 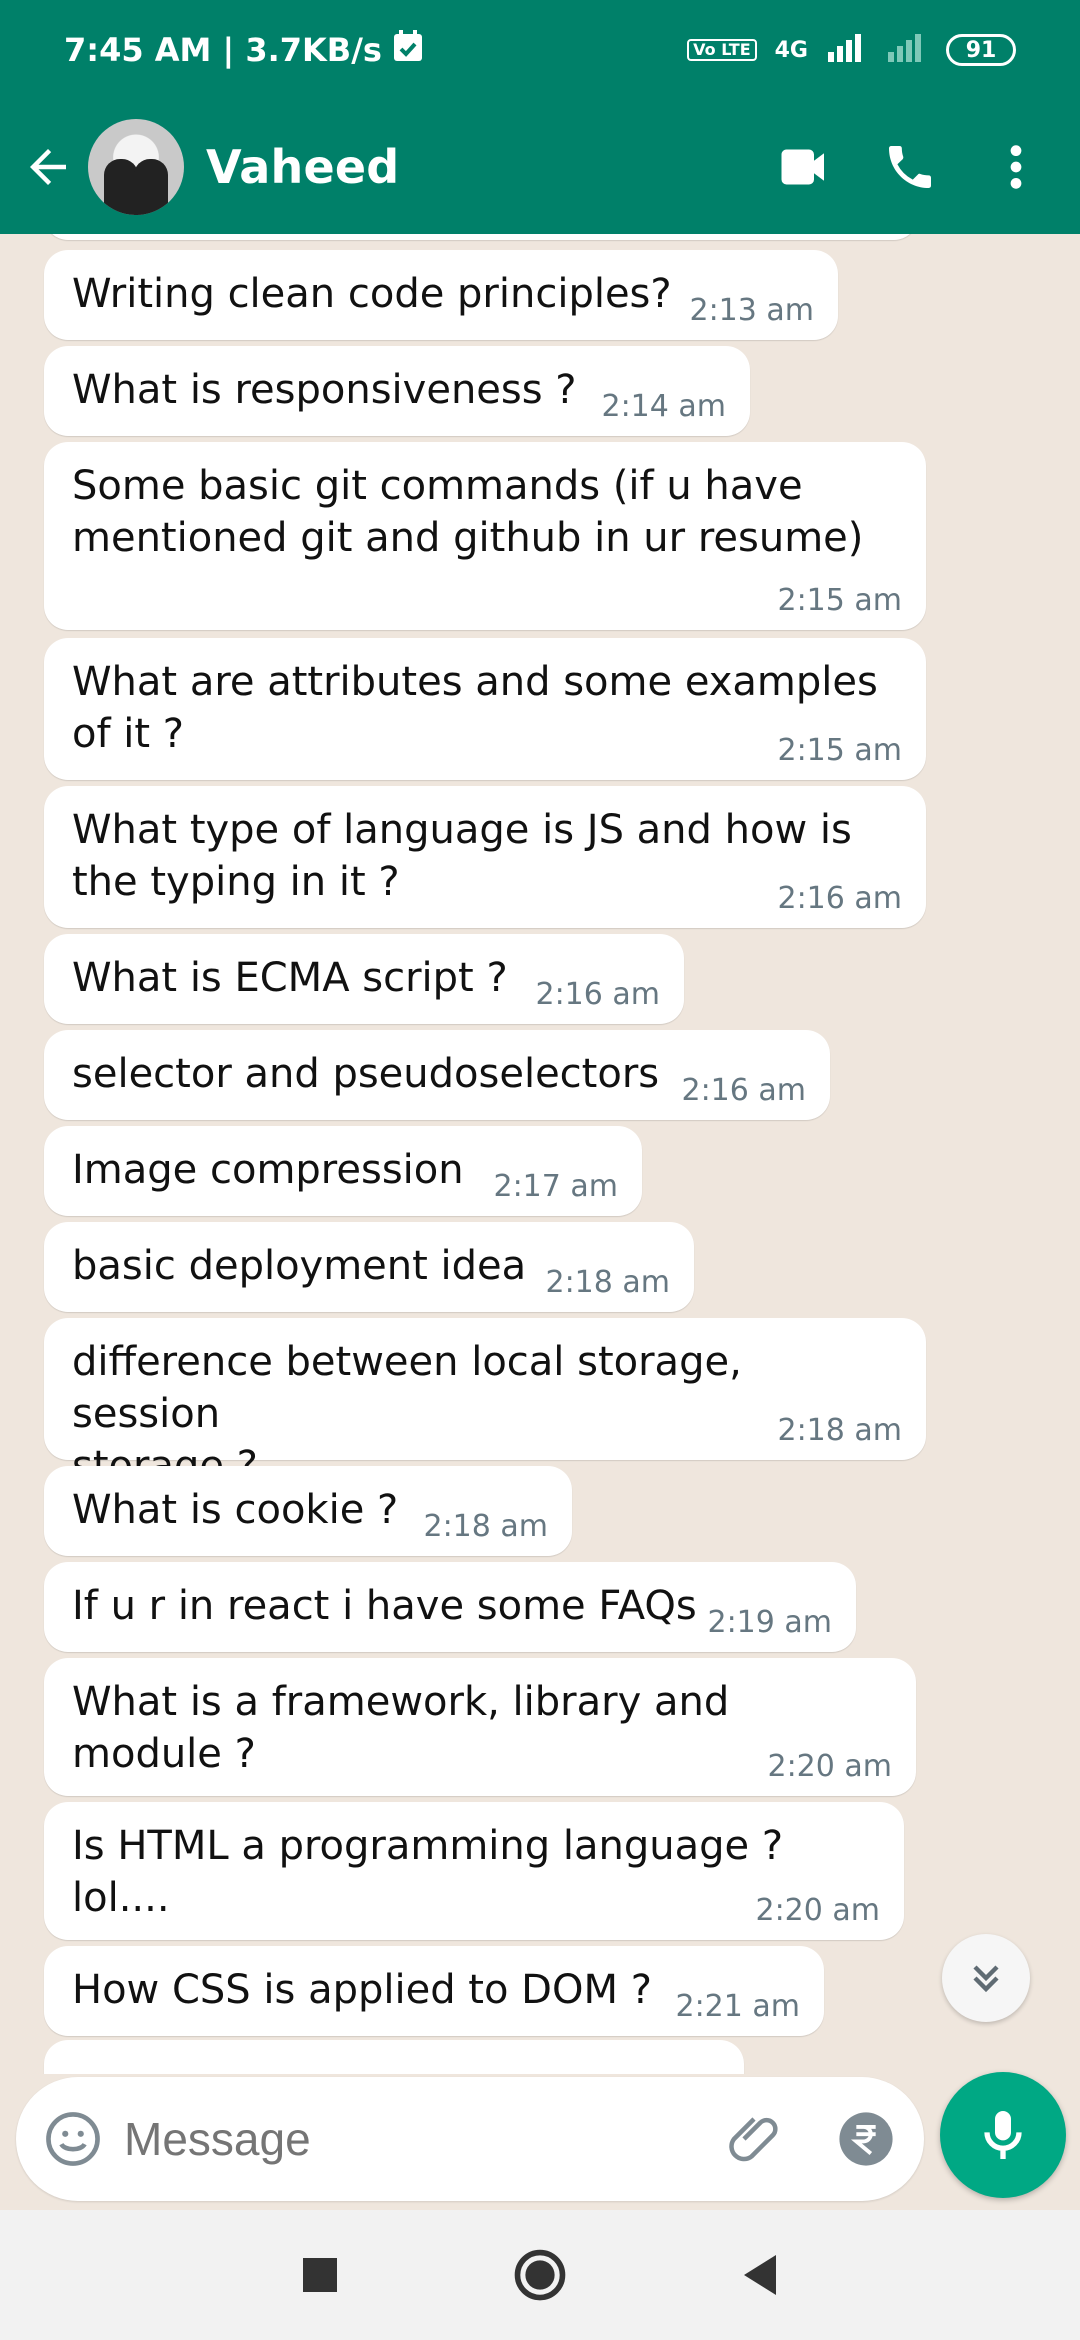 I want to click on message-input-container, so click(x=509, y=2139).